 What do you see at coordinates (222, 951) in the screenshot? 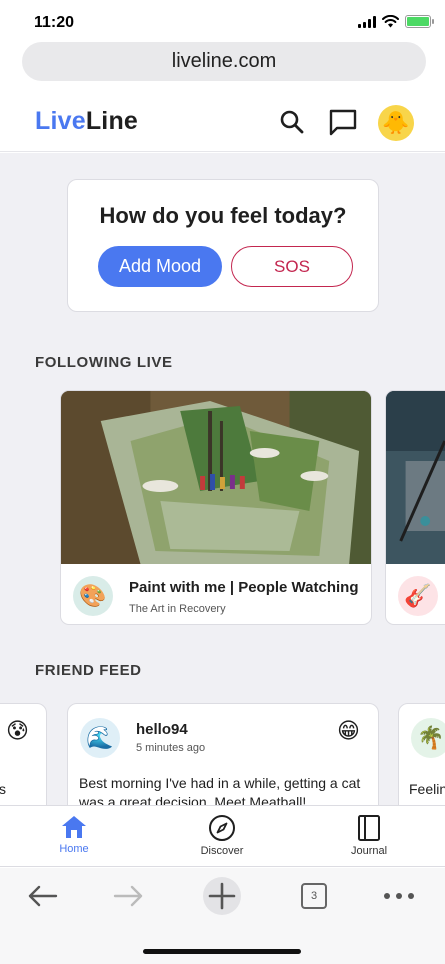
I see `home-indicator` at bounding box center [222, 951].